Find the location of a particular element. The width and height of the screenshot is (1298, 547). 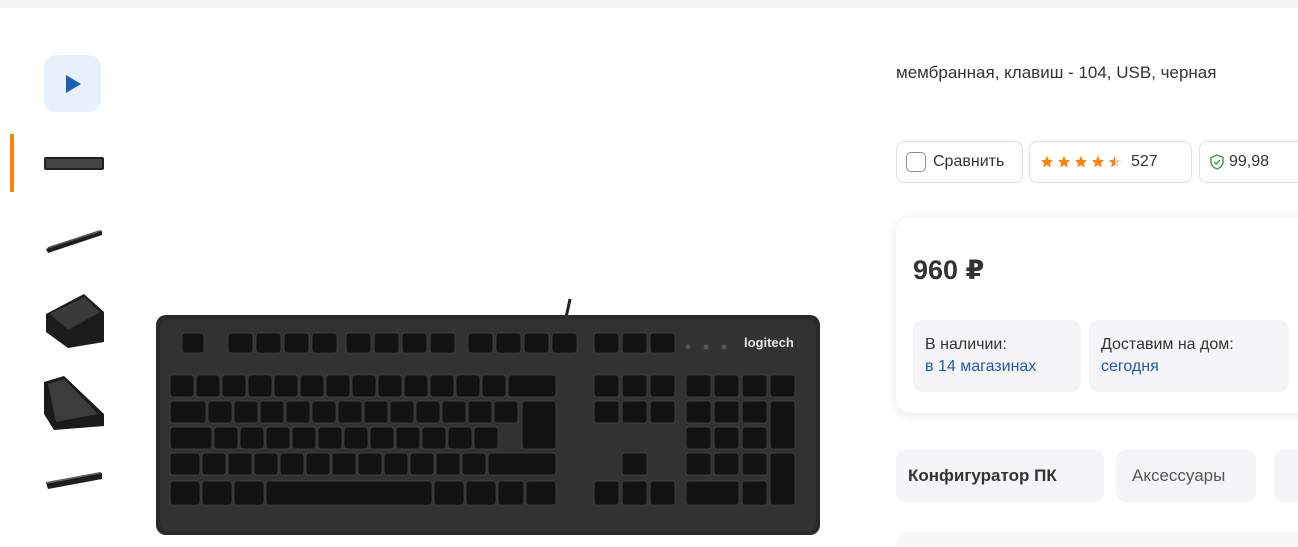

tab-more is located at coordinates (1286, 476).